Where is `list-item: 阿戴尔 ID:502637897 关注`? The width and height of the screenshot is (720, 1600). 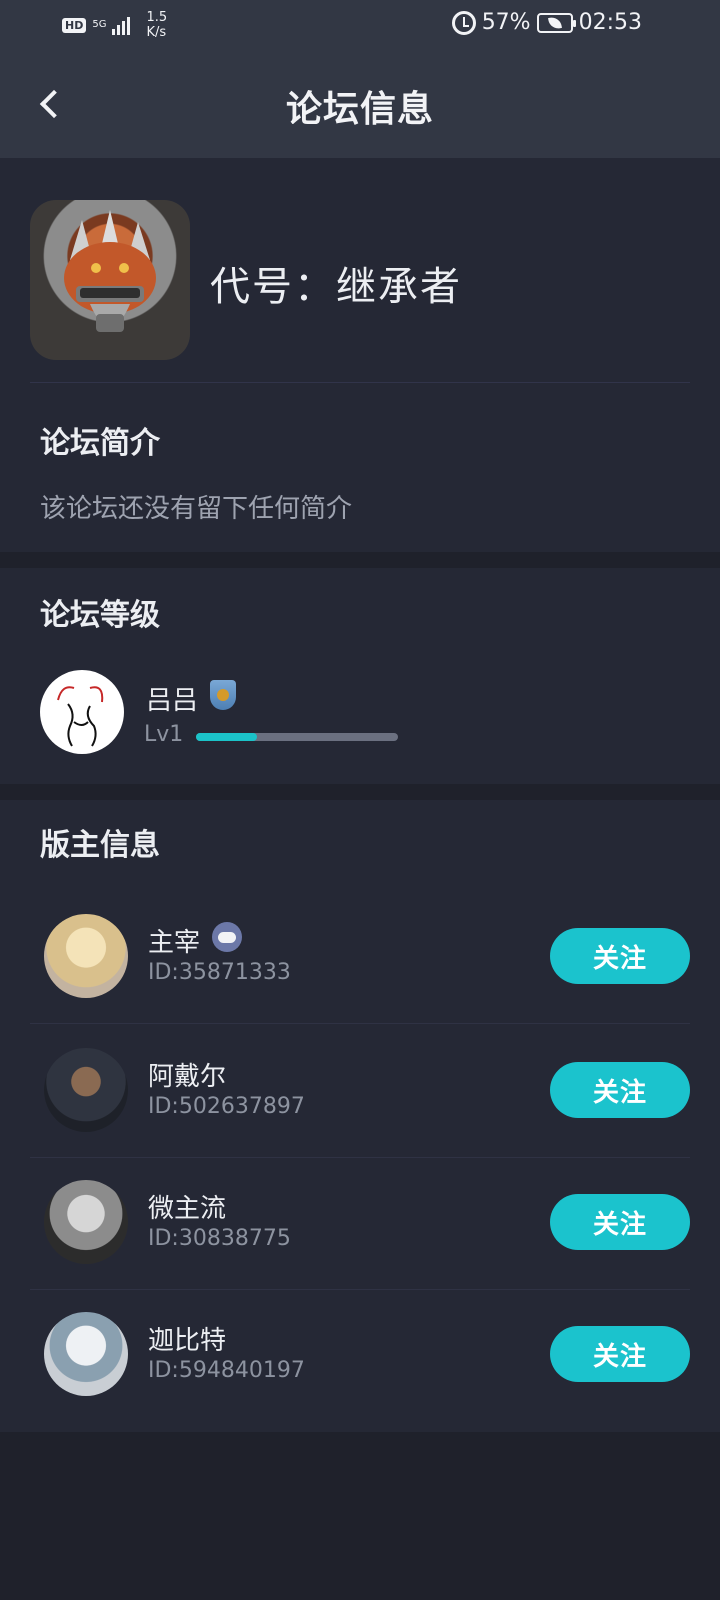
list-item: 阿戴尔 ID:502637897 关注 is located at coordinates (360, 1091).